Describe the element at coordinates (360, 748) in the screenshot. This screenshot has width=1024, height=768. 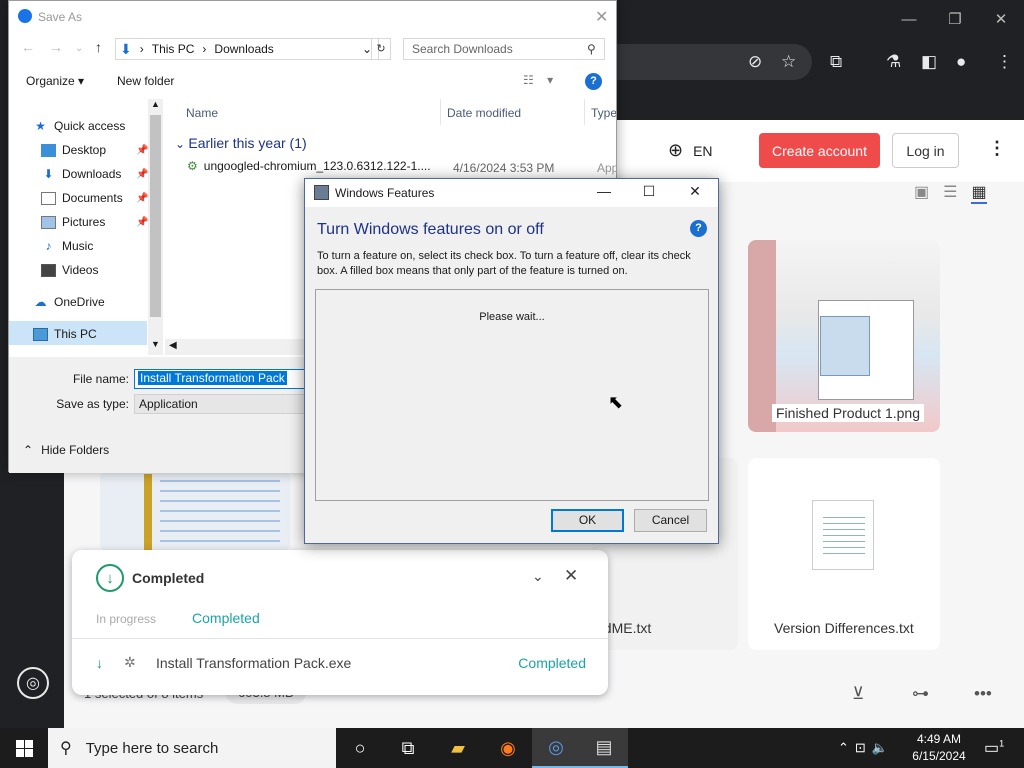
I see `cortana-icon: ○` at that location.